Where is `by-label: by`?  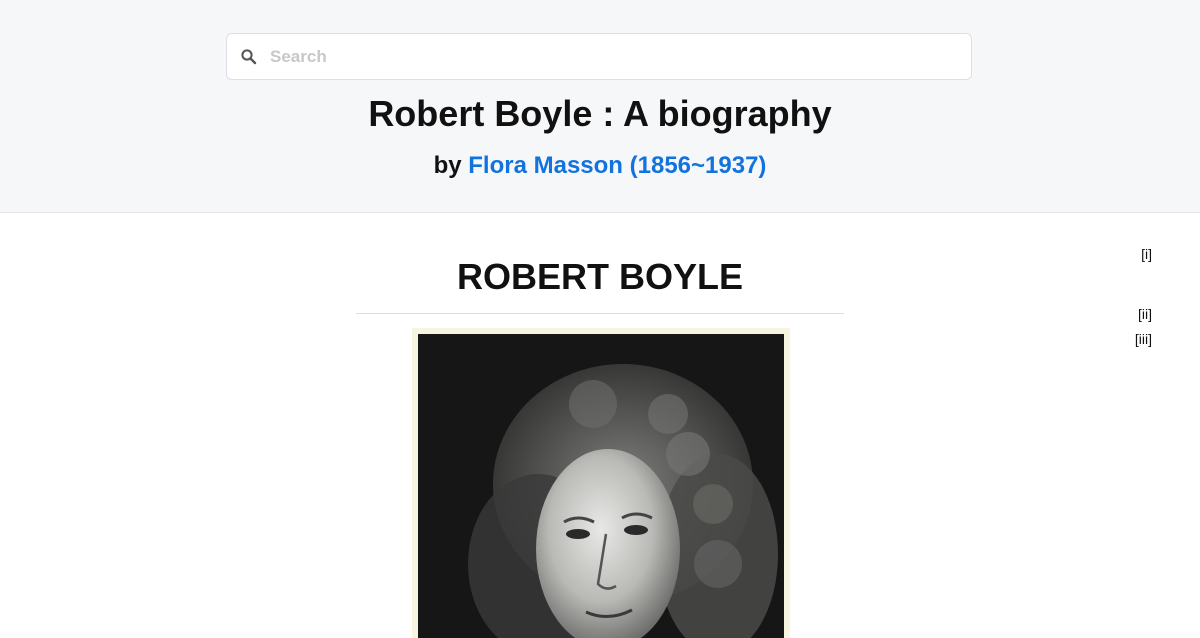
by-label: by is located at coordinates (451, 165).